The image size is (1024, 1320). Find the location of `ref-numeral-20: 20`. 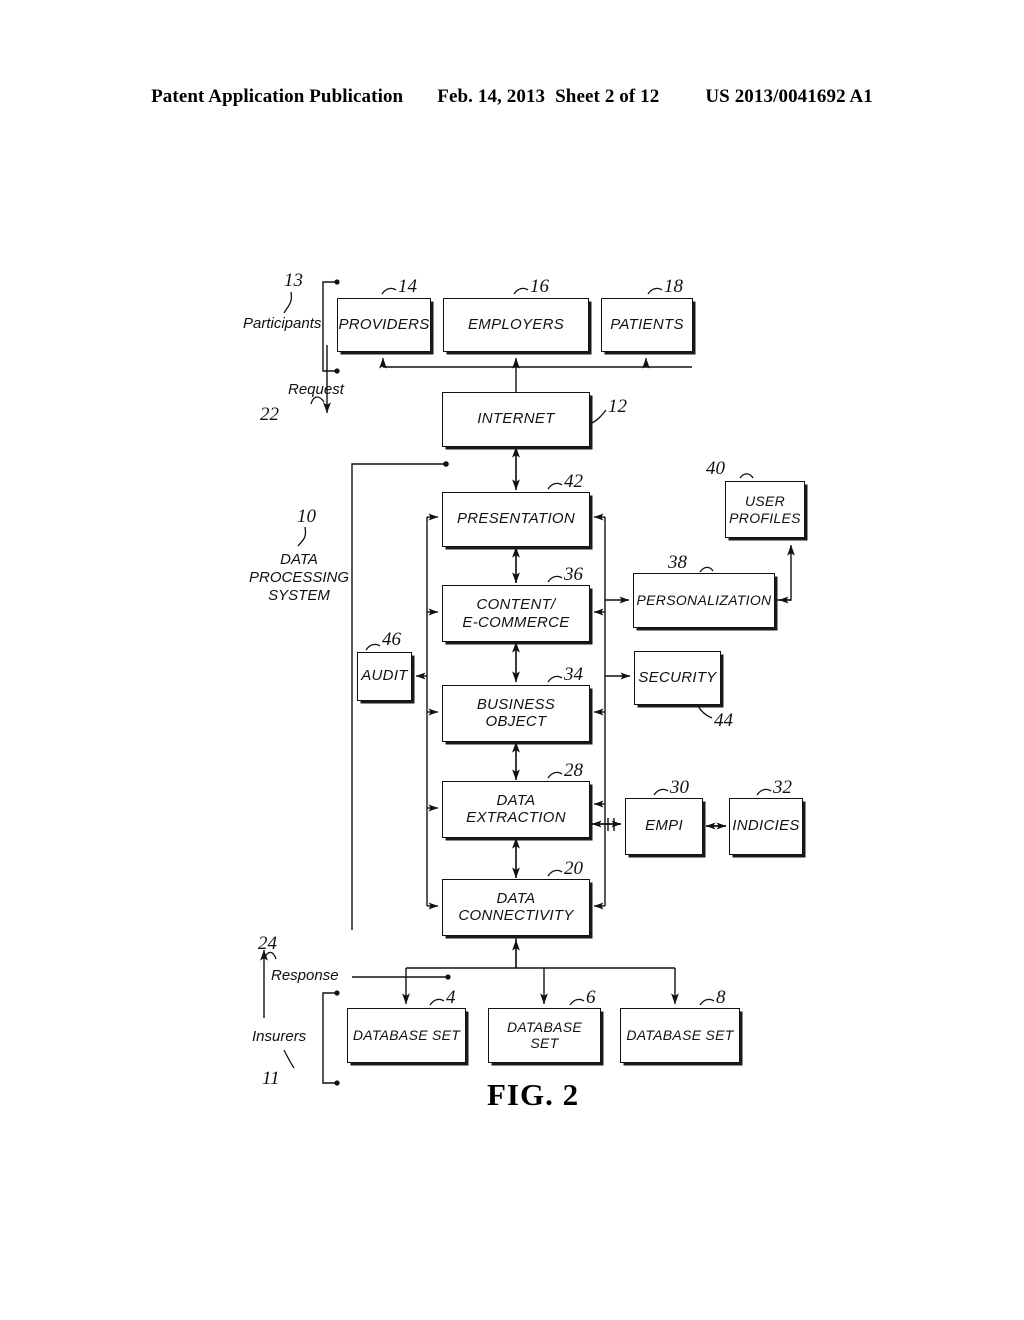

ref-numeral-20: 20 is located at coordinates (573, 868).